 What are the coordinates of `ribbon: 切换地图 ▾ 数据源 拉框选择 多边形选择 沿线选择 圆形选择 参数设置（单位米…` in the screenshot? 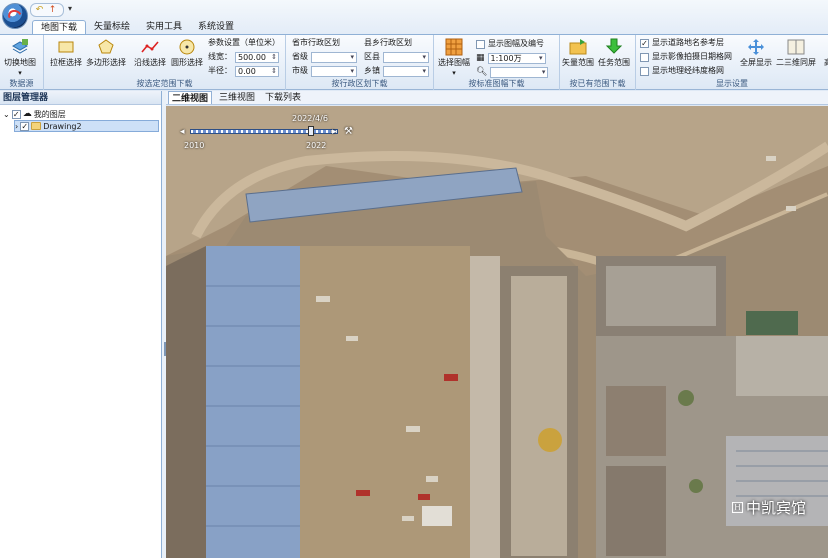 It's located at (414, 62).